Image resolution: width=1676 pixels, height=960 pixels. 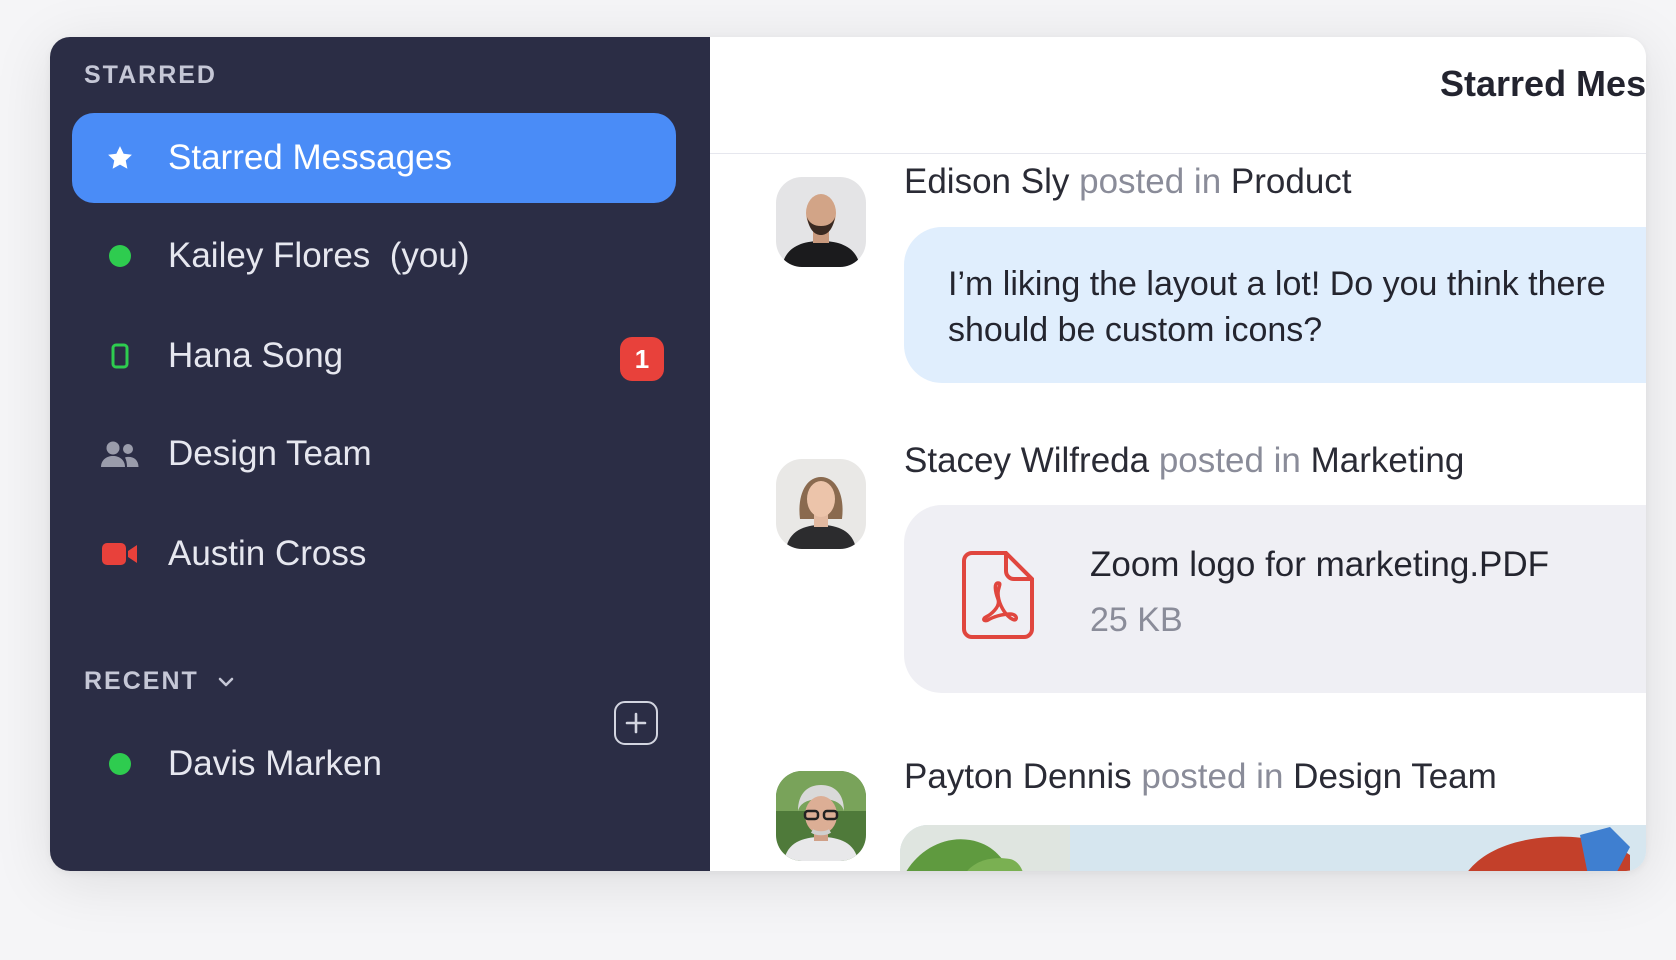 What do you see at coordinates (821, 222) in the screenshot?
I see `avatar-edison-sly` at bounding box center [821, 222].